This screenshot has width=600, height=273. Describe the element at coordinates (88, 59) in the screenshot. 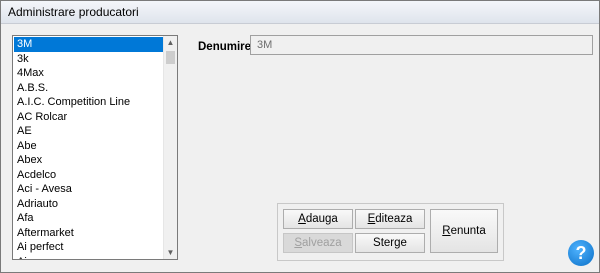

I see `list-item: 3k` at that location.